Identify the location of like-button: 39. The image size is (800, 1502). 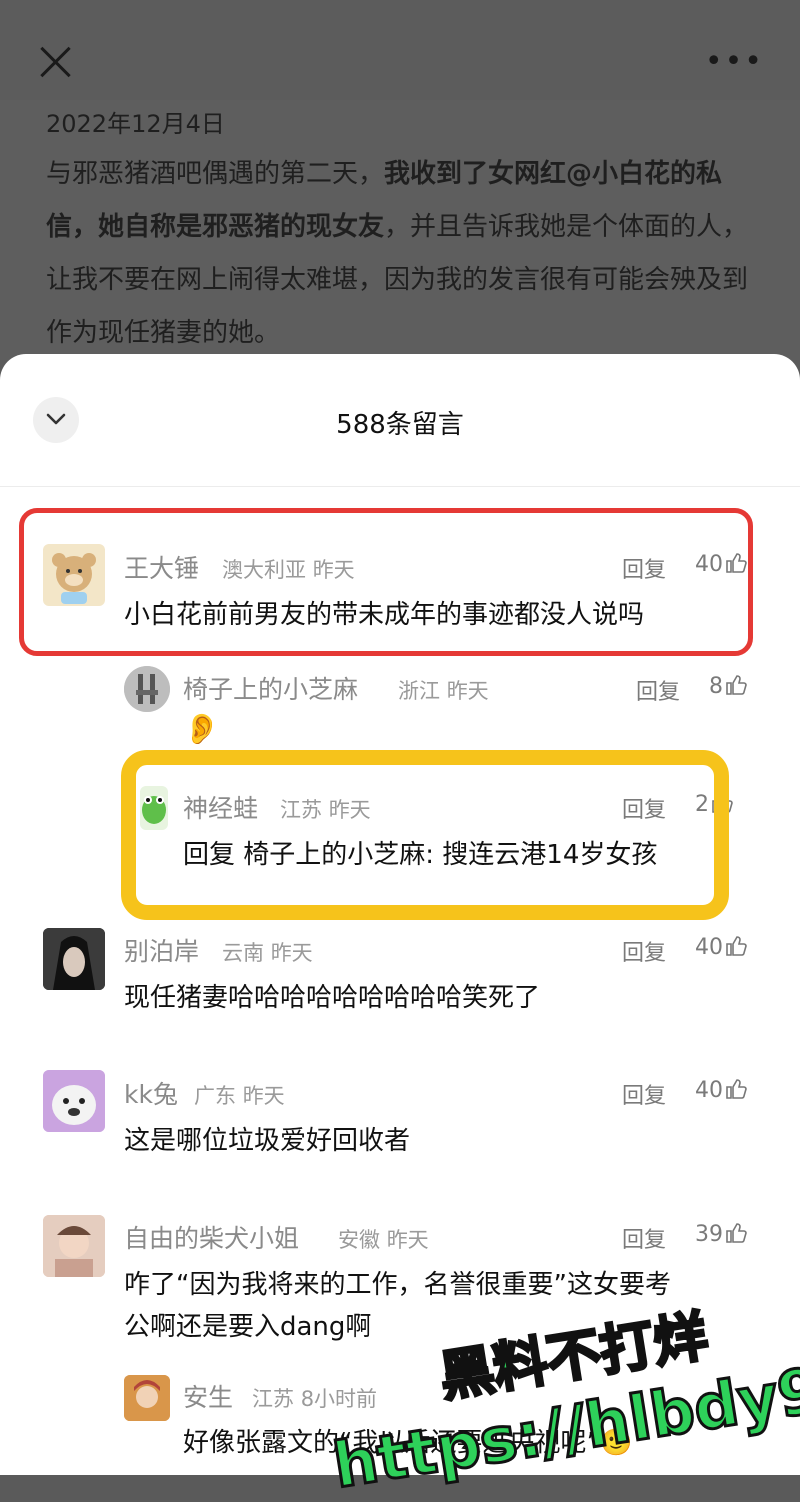
(721, 1234).